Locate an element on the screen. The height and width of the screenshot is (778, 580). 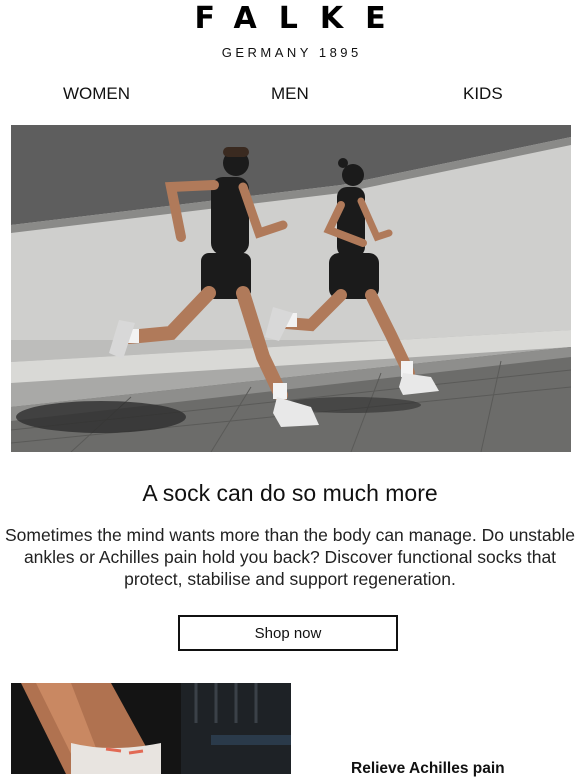
nav-item-women: WOMEN is located at coordinates (96, 94).